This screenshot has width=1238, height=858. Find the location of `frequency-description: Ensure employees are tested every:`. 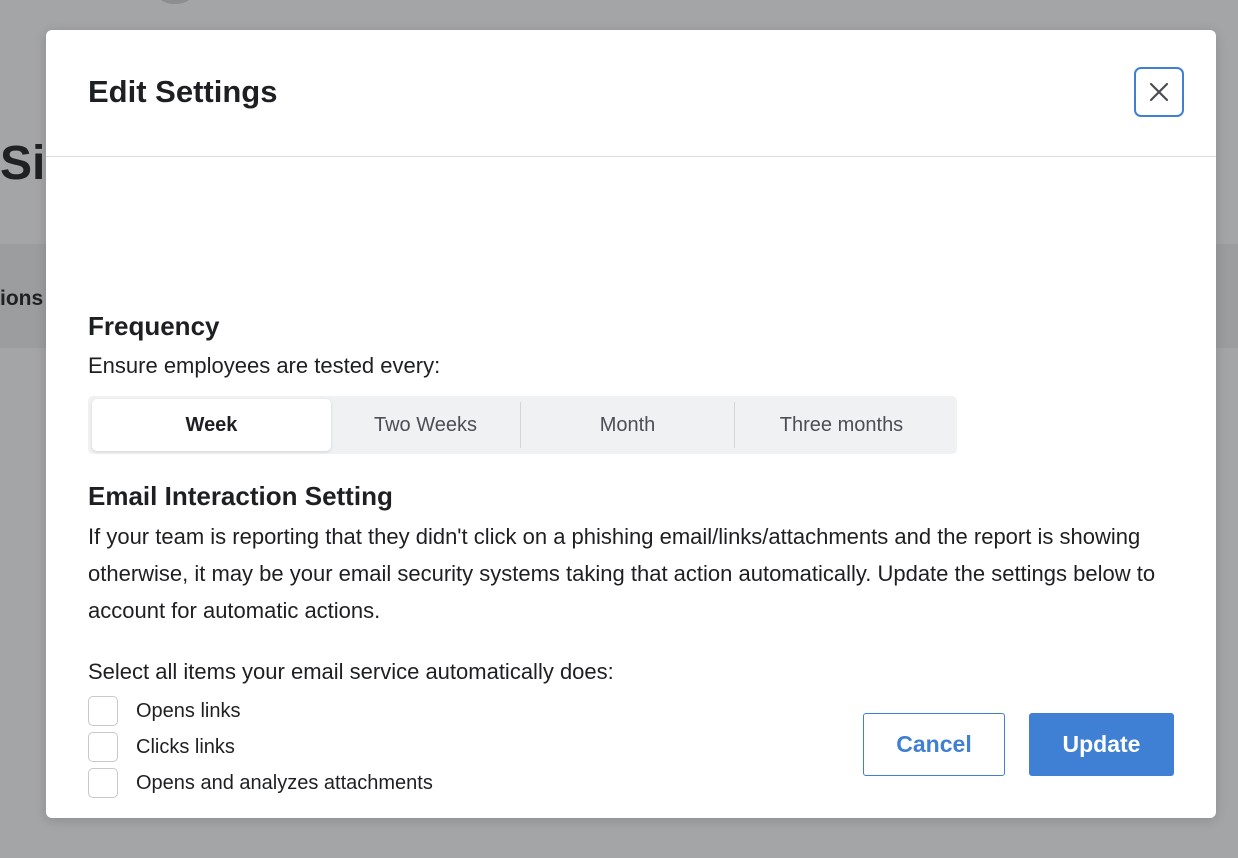

frequency-description: Ensure employees are tested every: is located at coordinates (264, 365).